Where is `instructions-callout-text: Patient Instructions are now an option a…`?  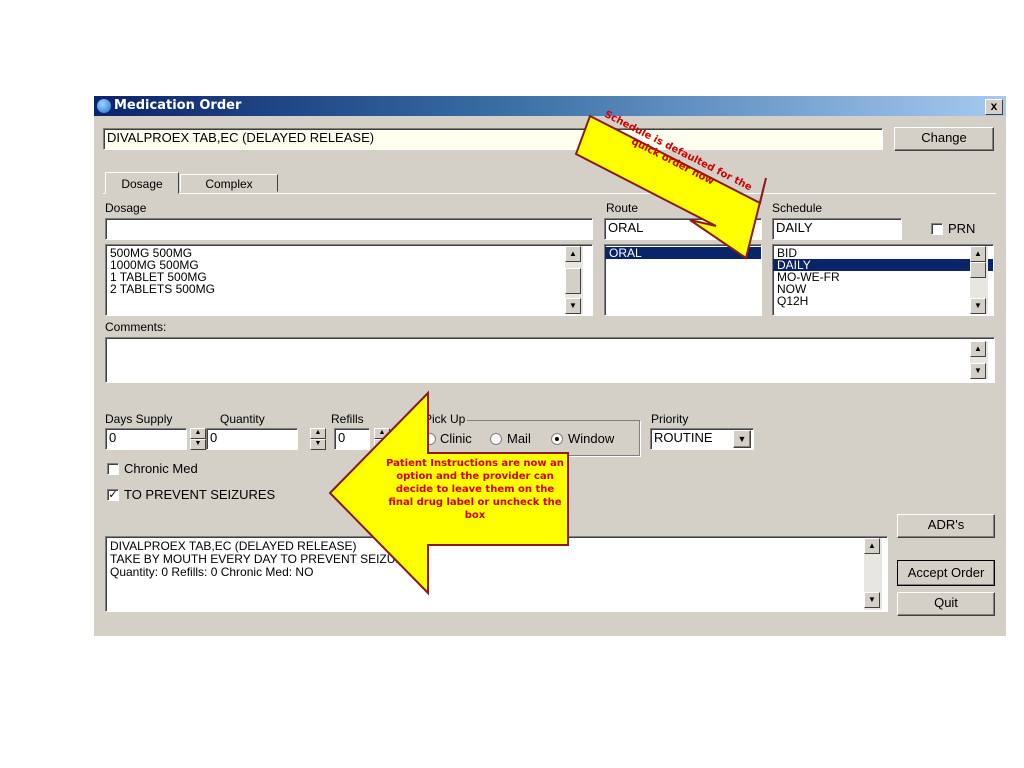
instructions-callout-text: Patient Instructions are now an option a… is located at coordinates (475, 489).